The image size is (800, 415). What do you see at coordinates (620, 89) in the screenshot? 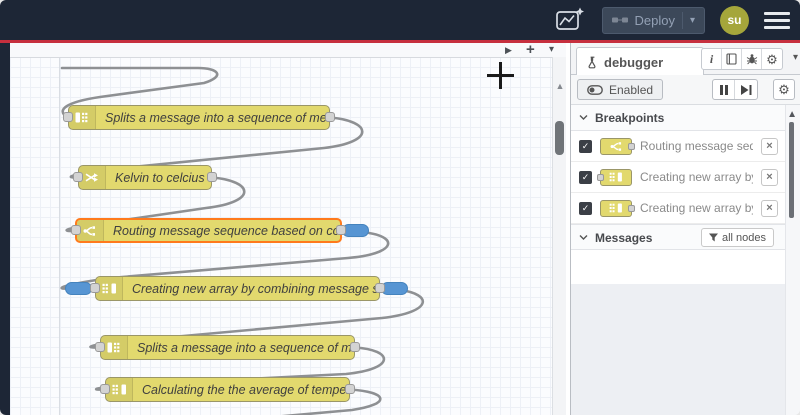
I see `debugger-enabled-toggle: Enabled` at bounding box center [620, 89].